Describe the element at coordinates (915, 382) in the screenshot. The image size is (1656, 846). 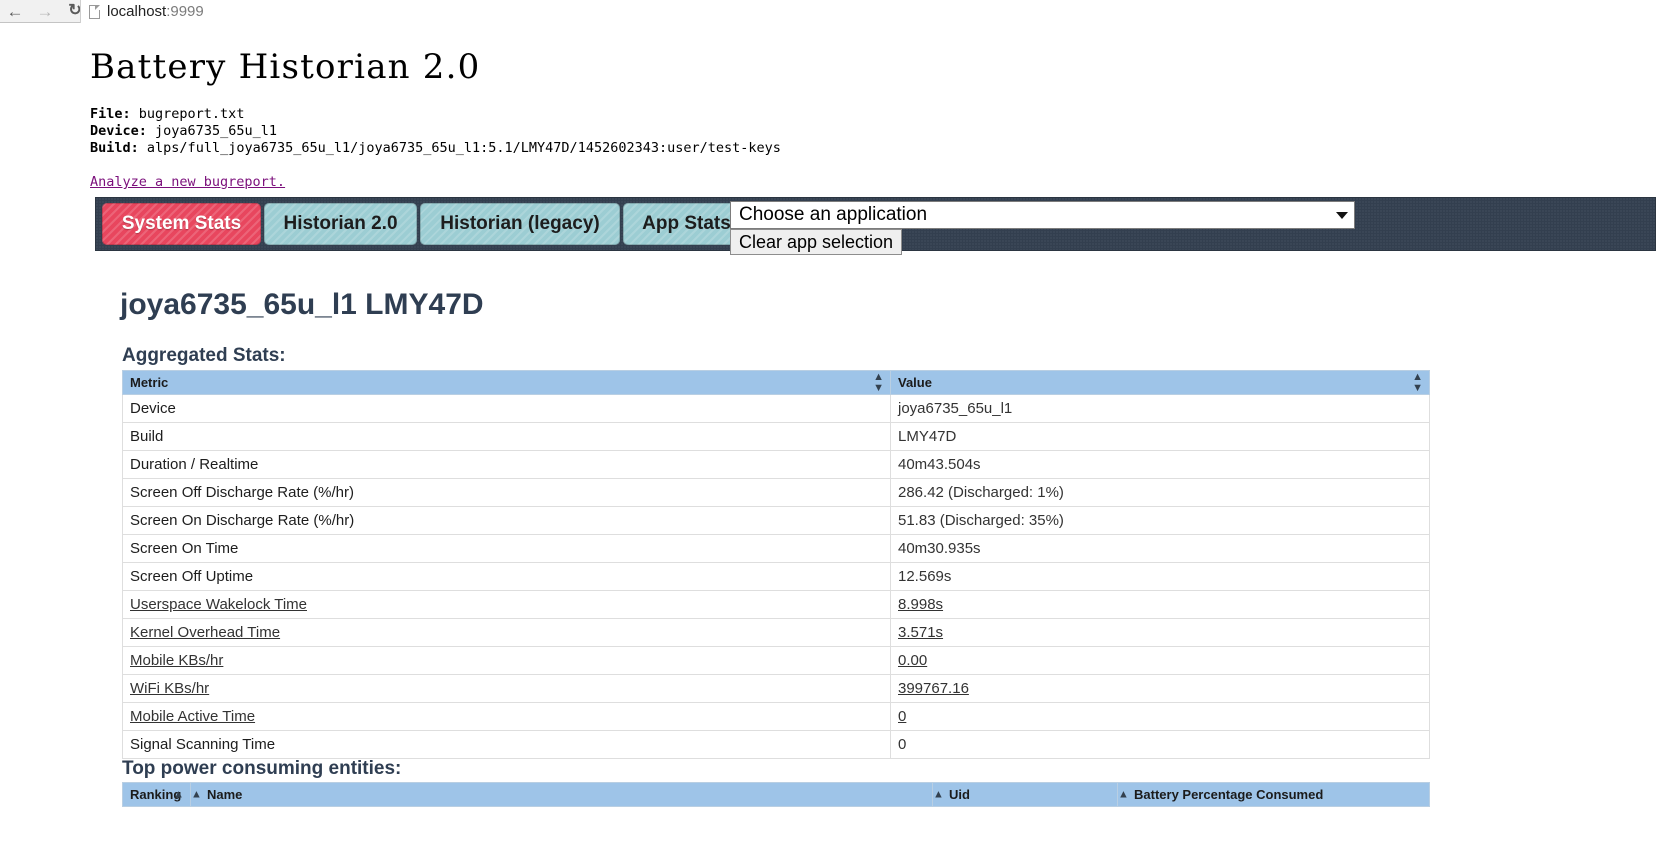
I see `column-header-value-label: Value` at that location.